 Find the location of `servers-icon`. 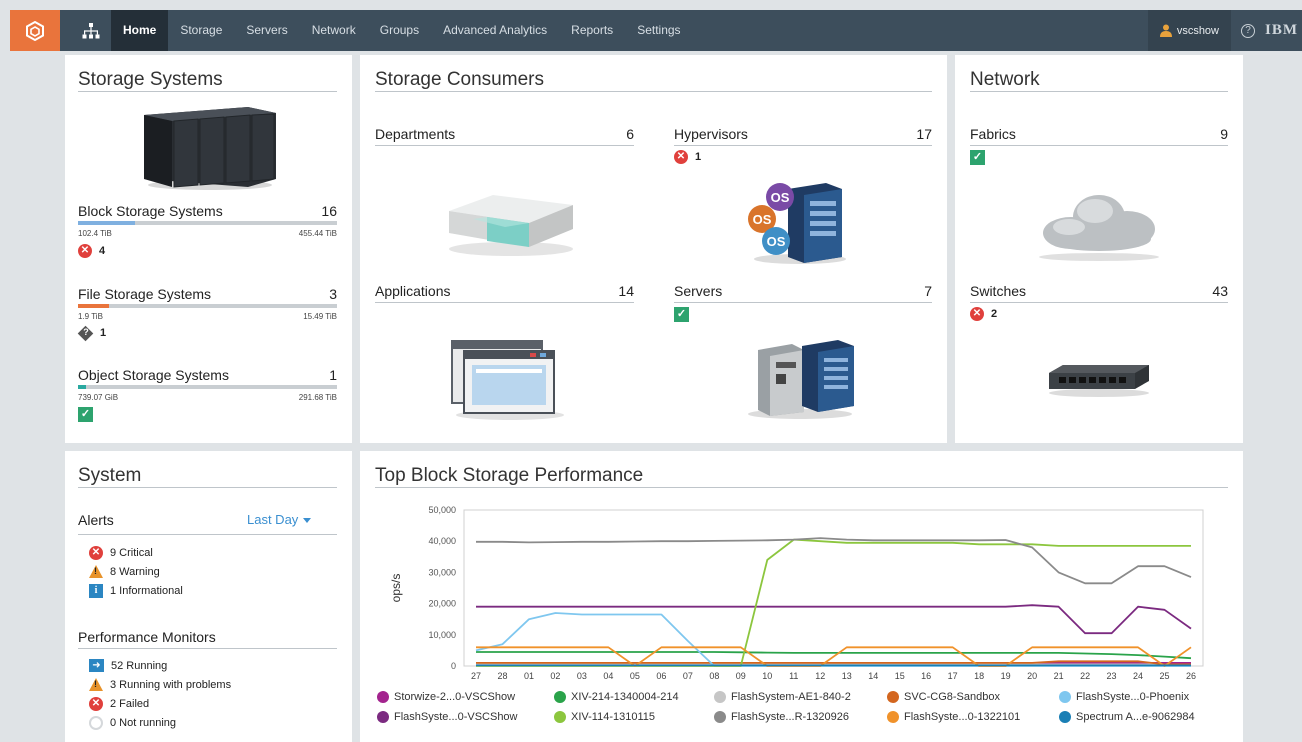

servers-icon is located at coordinates (801, 379).